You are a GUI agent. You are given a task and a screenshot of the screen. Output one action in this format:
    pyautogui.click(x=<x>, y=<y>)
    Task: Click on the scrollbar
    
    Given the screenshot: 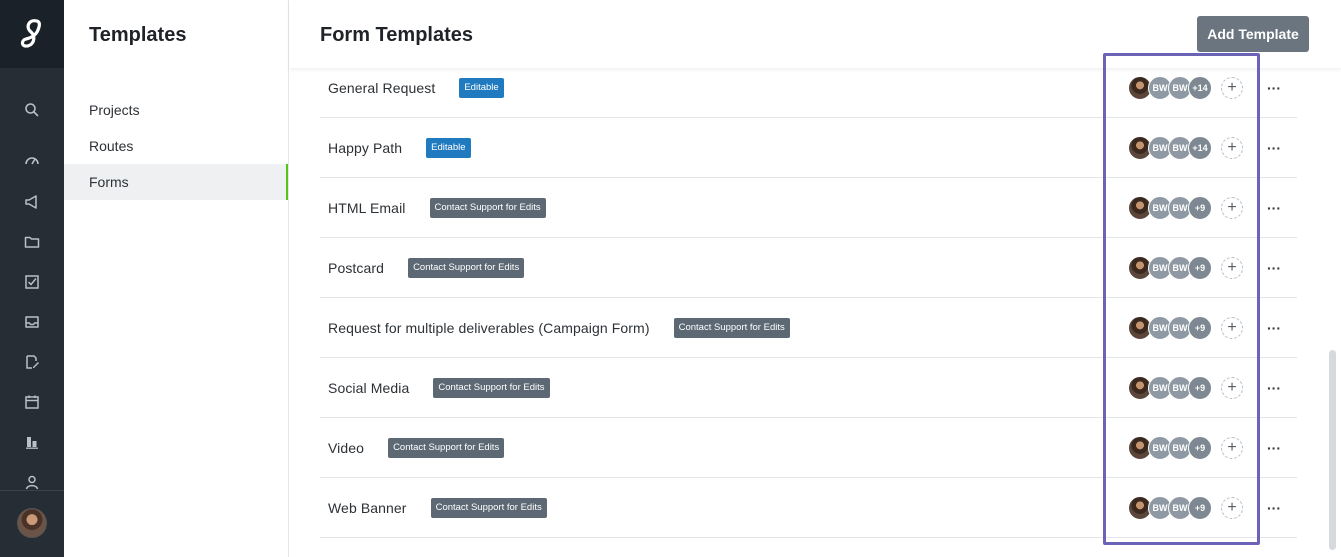 What is the action you would take?
    pyautogui.click(x=1332, y=450)
    